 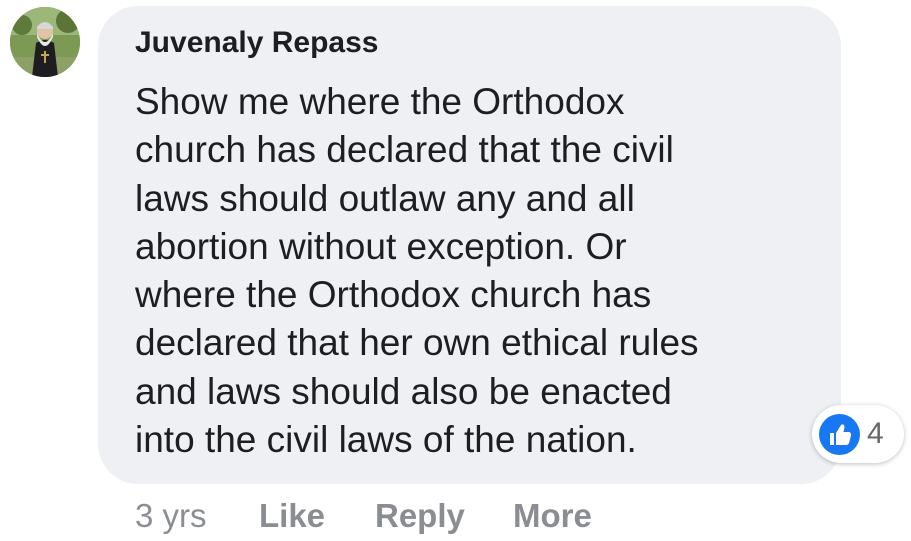 What do you see at coordinates (292, 516) in the screenshot?
I see `like-button: Like` at bounding box center [292, 516].